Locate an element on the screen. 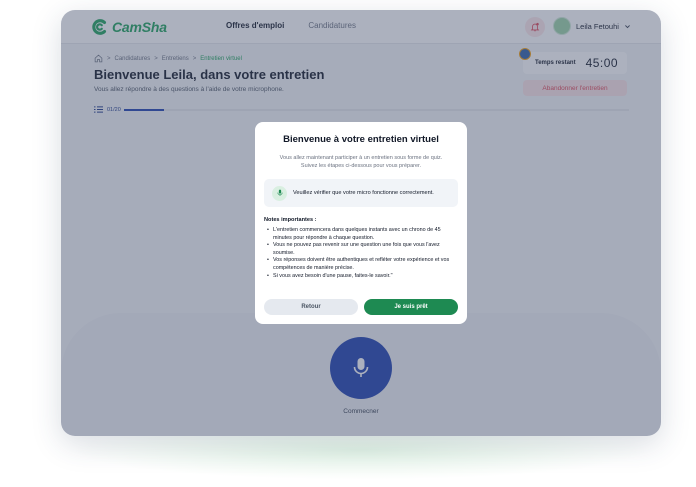 The height and width of the screenshot is (487, 696). back-button: Retour is located at coordinates (311, 307).